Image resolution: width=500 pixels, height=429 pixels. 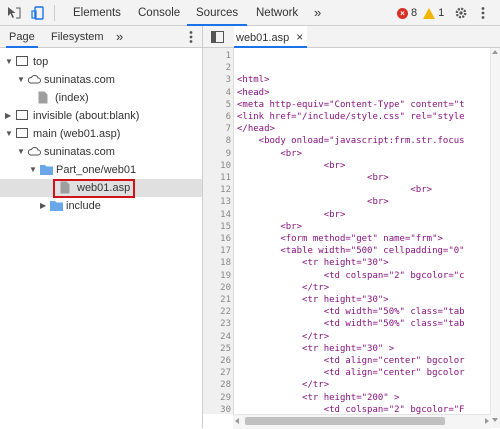 What do you see at coordinates (402, 13) in the screenshot?
I see `error-icon: ×` at bounding box center [402, 13].